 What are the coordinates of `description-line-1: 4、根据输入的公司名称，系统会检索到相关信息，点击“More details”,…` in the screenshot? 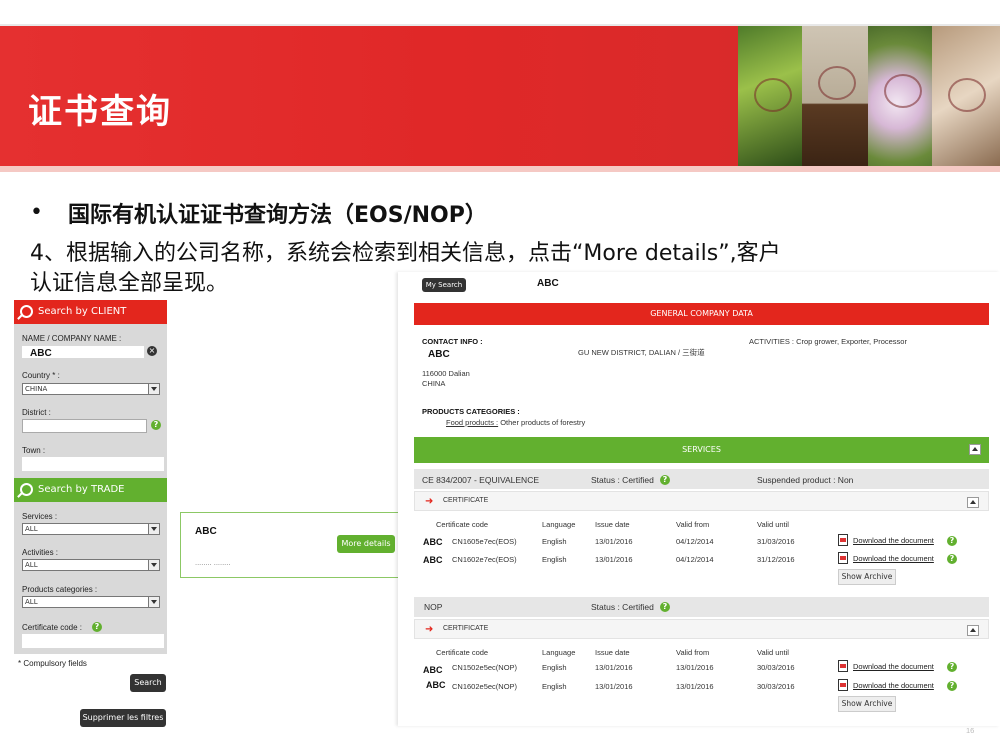 It's located at (405, 253).